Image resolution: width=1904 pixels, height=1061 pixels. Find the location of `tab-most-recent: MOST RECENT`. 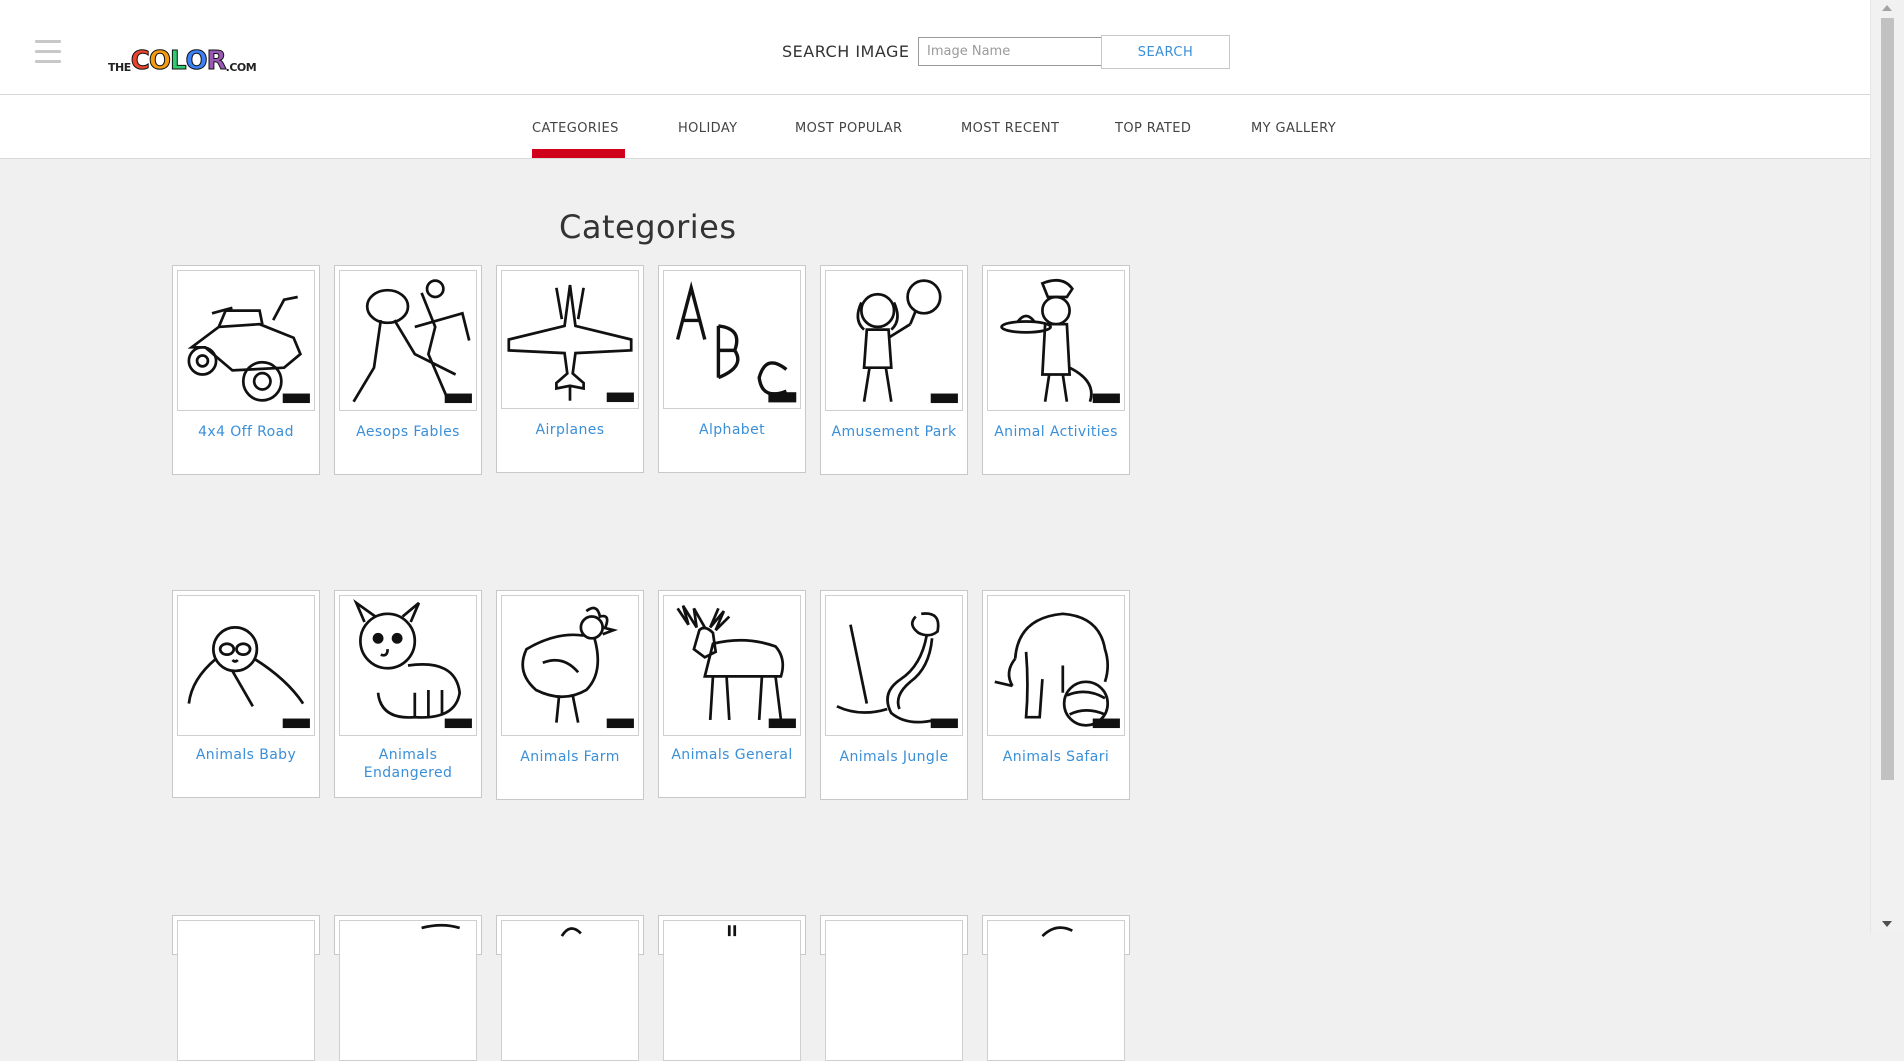

tab-most-recent: MOST RECENT is located at coordinates (1010, 128).